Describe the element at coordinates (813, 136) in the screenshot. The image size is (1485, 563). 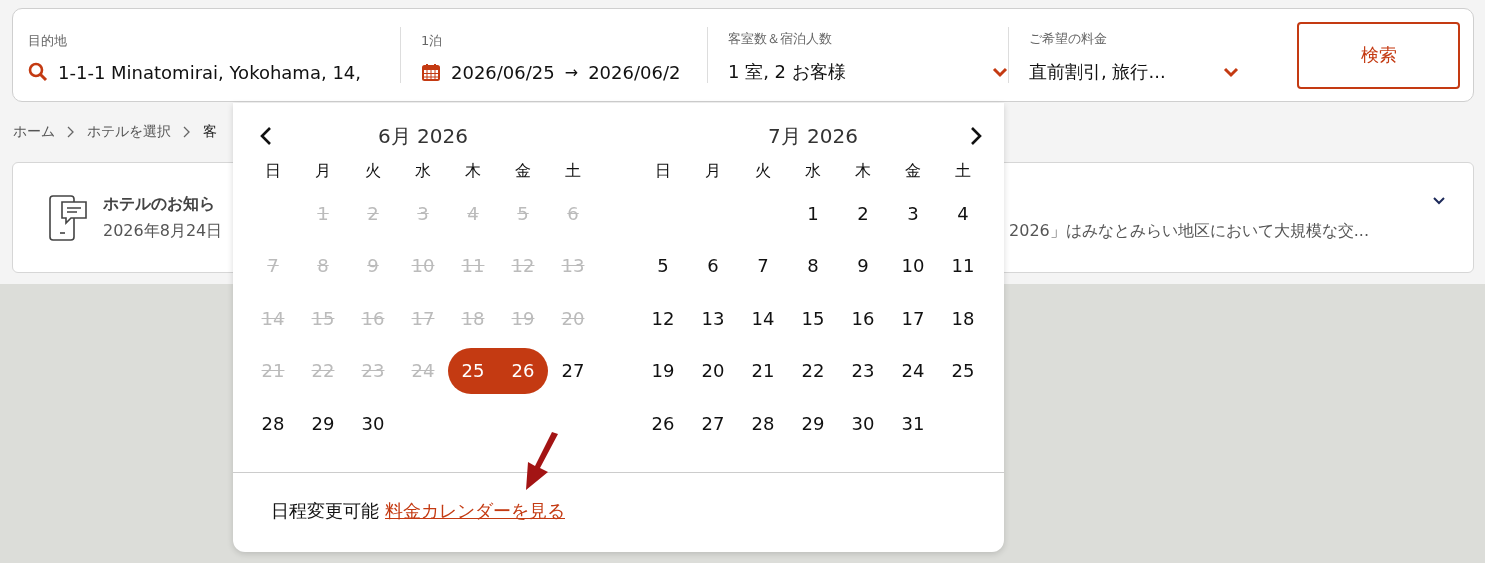
I see `month-title: 7月 2026` at that location.